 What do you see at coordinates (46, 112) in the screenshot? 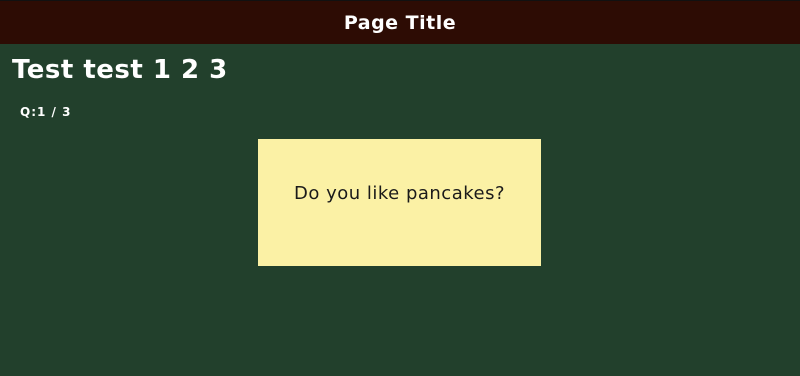
I see `question-counter: Q:1 / 3` at bounding box center [46, 112].